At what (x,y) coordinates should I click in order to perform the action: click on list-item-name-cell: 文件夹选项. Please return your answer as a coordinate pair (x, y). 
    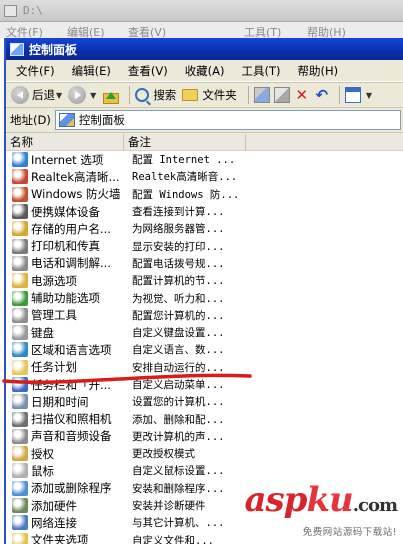
    Looking at the image, I should click on (67, 538).